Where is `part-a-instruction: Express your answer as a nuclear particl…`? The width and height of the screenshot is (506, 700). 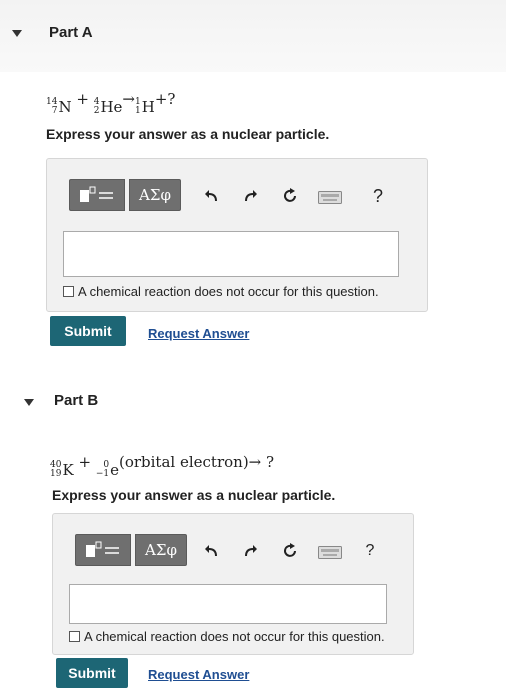 part-a-instruction: Express your answer as a nuclear particl… is located at coordinates (188, 134).